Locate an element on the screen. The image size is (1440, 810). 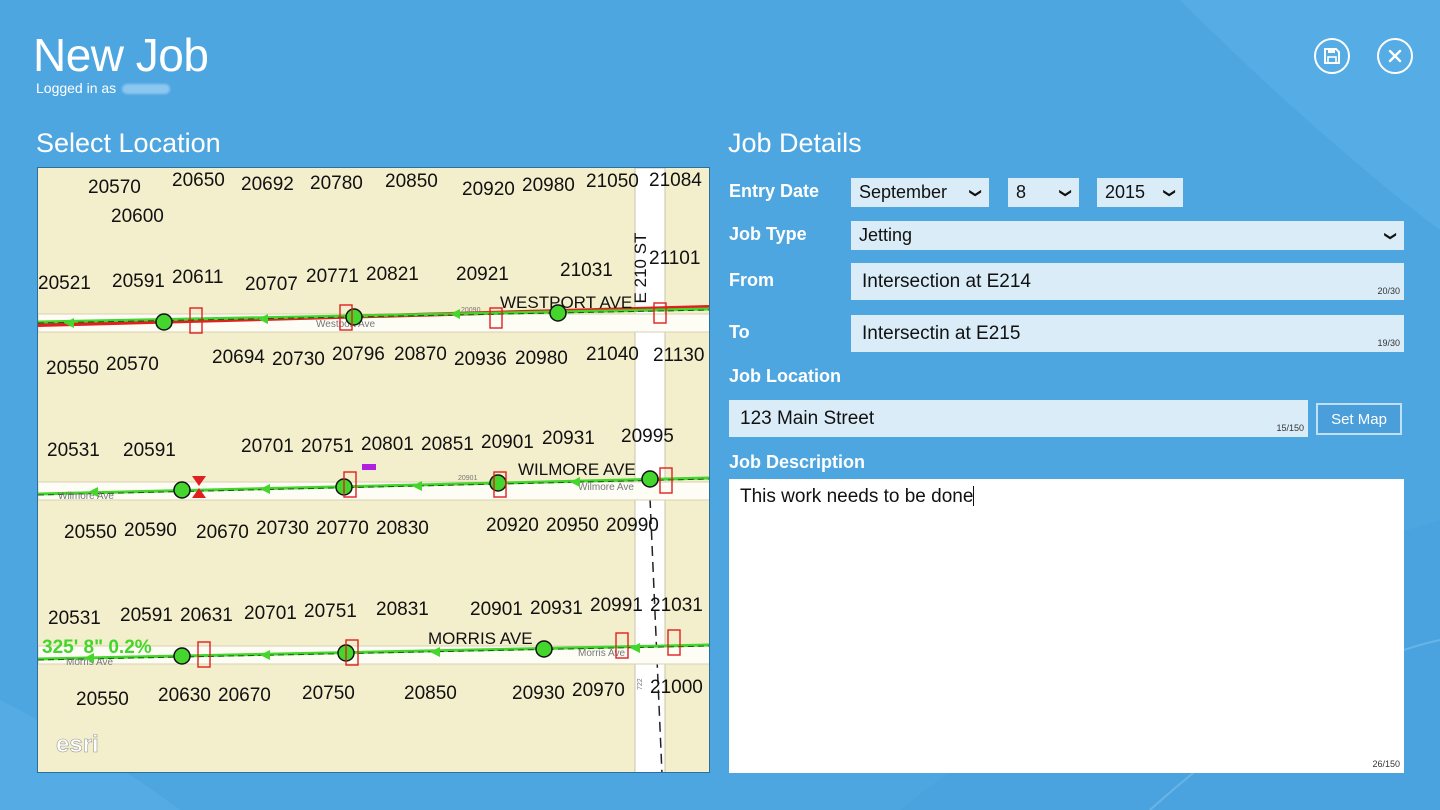
parcel-label: 21130 is located at coordinates (678, 355).